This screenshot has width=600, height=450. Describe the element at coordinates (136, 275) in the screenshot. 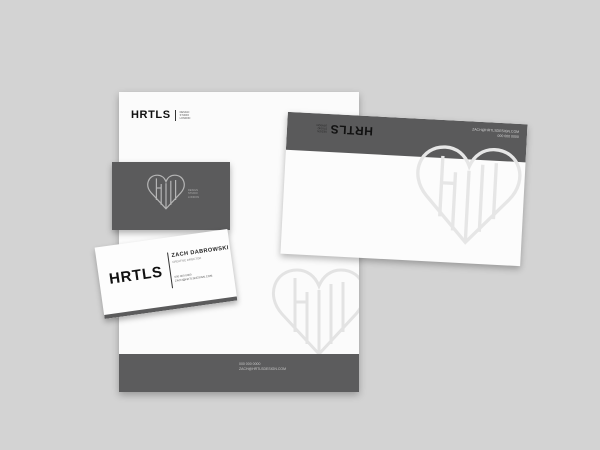

I see `card-wordmark: HRTLS` at that location.